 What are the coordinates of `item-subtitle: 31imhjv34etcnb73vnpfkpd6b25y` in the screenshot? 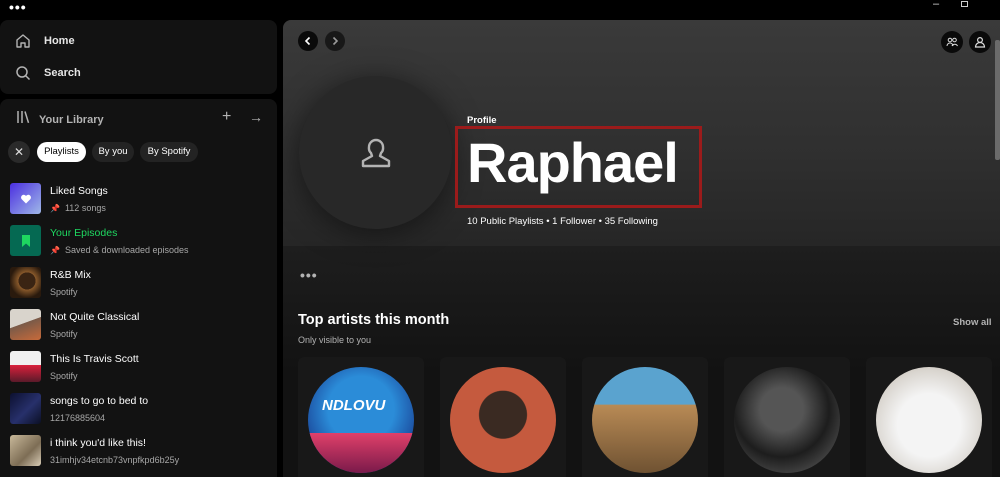 It's located at (115, 460).